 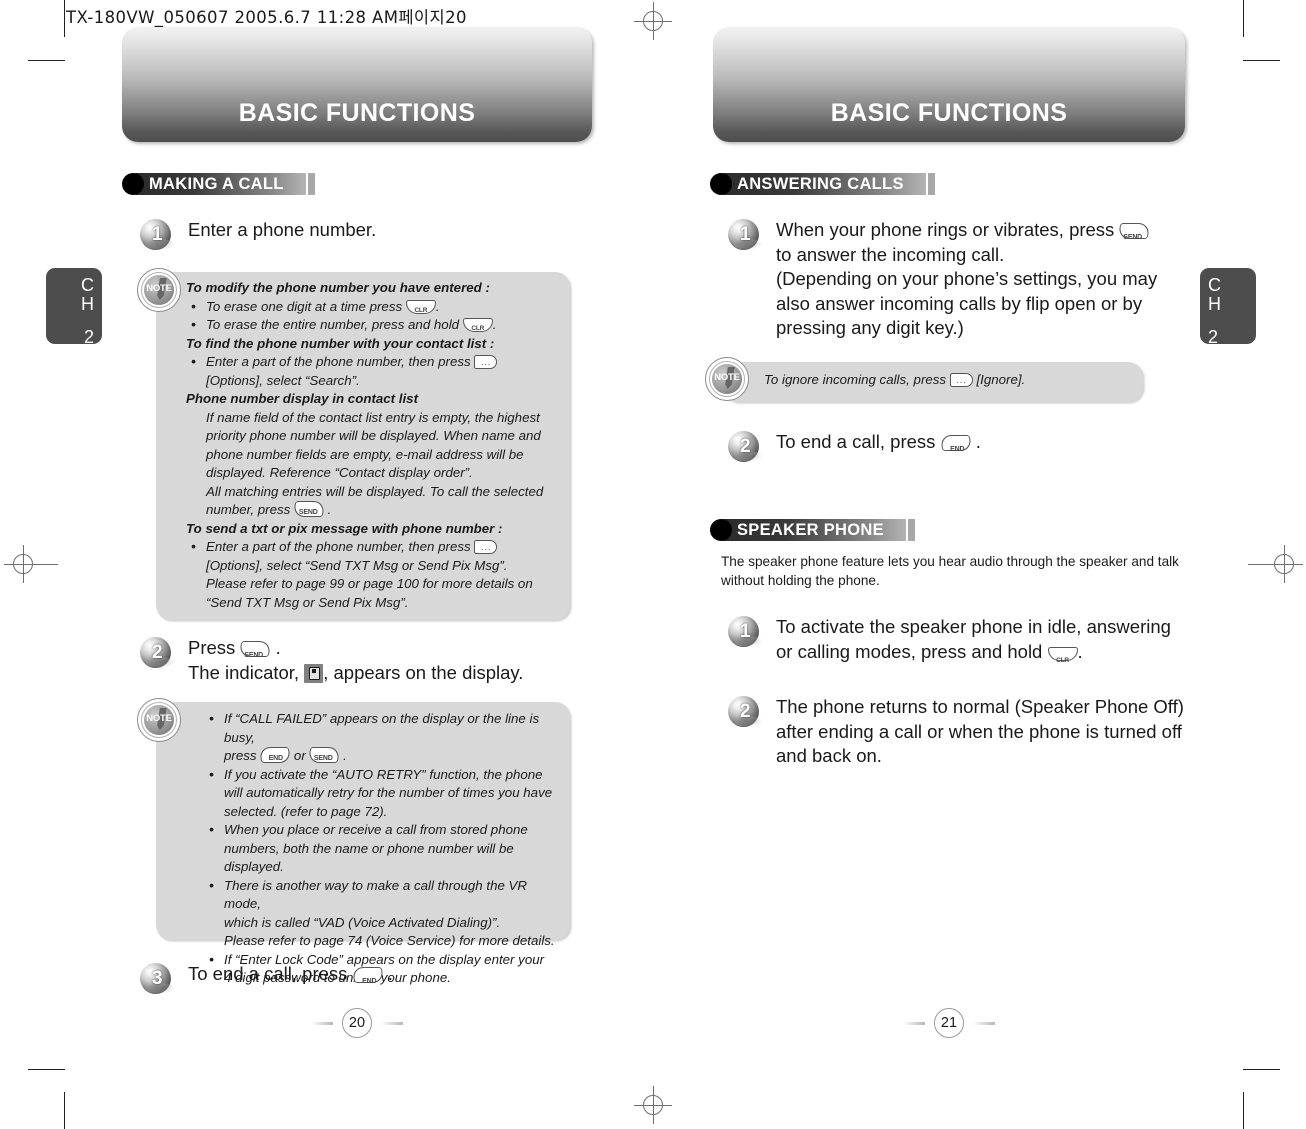 What do you see at coordinates (74, 307) in the screenshot?
I see `chapter-tab-left: C H 2` at bounding box center [74, 307].